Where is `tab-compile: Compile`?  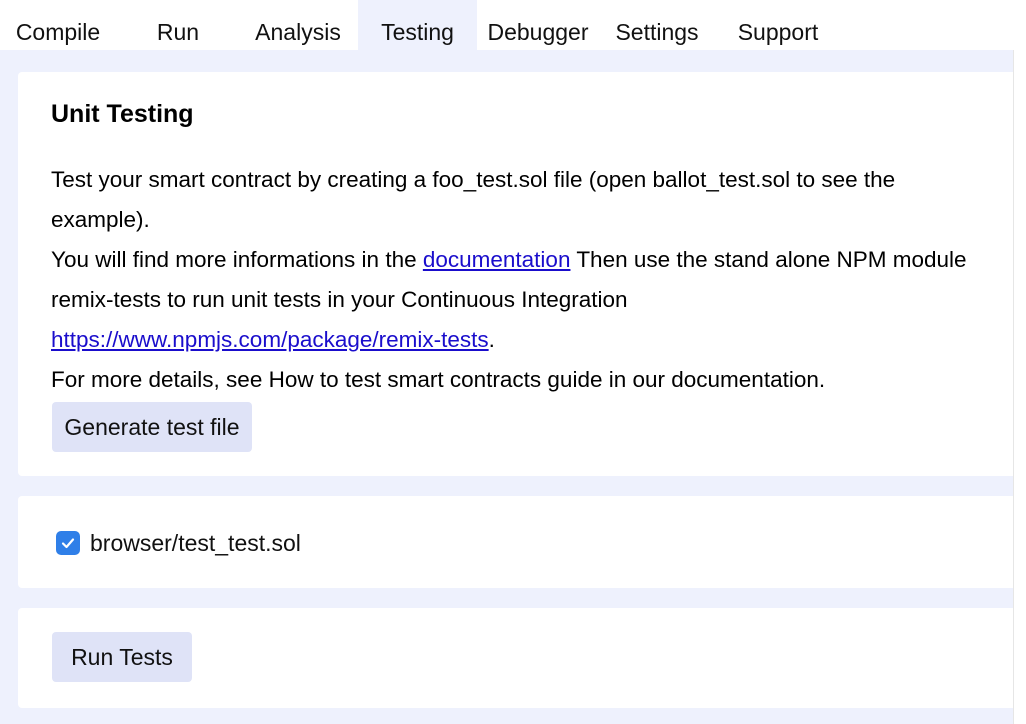 tab-compile: Compile is located at coordinates (58, 25).